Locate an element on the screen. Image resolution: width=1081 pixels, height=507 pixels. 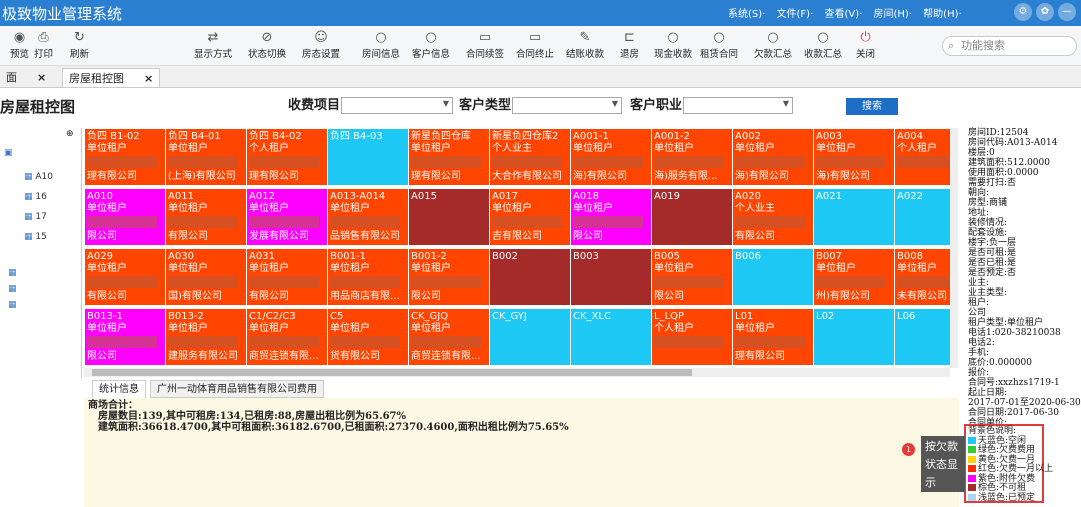
room-cell: C5 单位租户 货有限公司 is located at coordinates (368, 337).